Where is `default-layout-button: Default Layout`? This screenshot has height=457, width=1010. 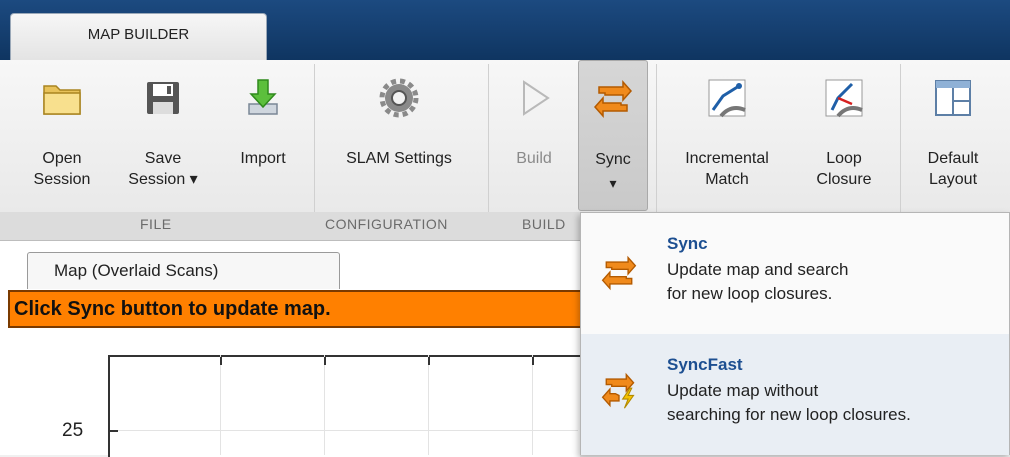 default-layout-button: Default Layout is located at coordinates (953, 135).